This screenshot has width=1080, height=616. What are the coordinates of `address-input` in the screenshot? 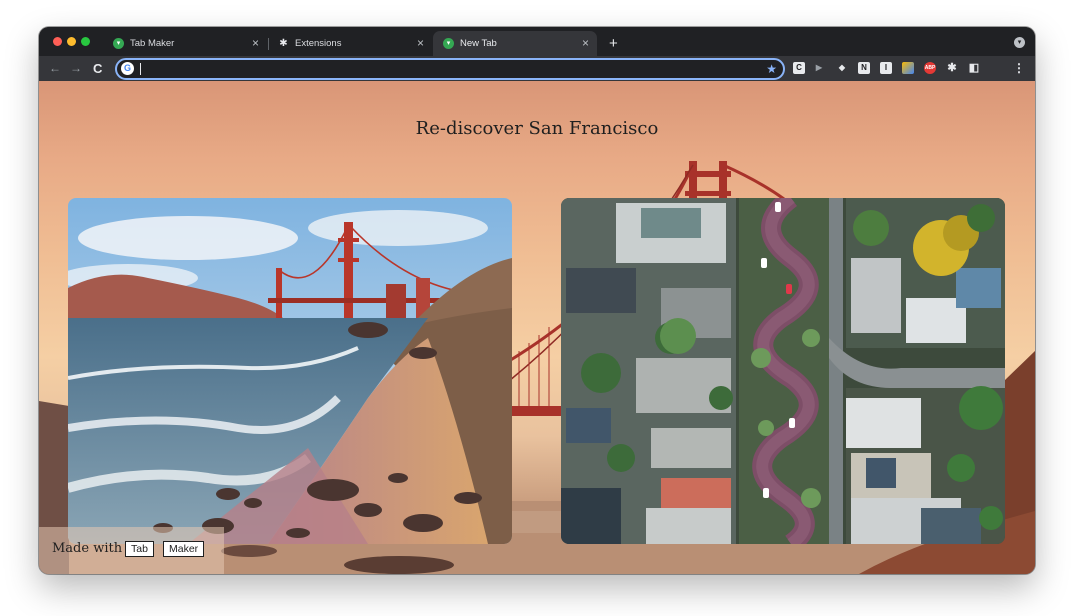 It's located at (444, 69).